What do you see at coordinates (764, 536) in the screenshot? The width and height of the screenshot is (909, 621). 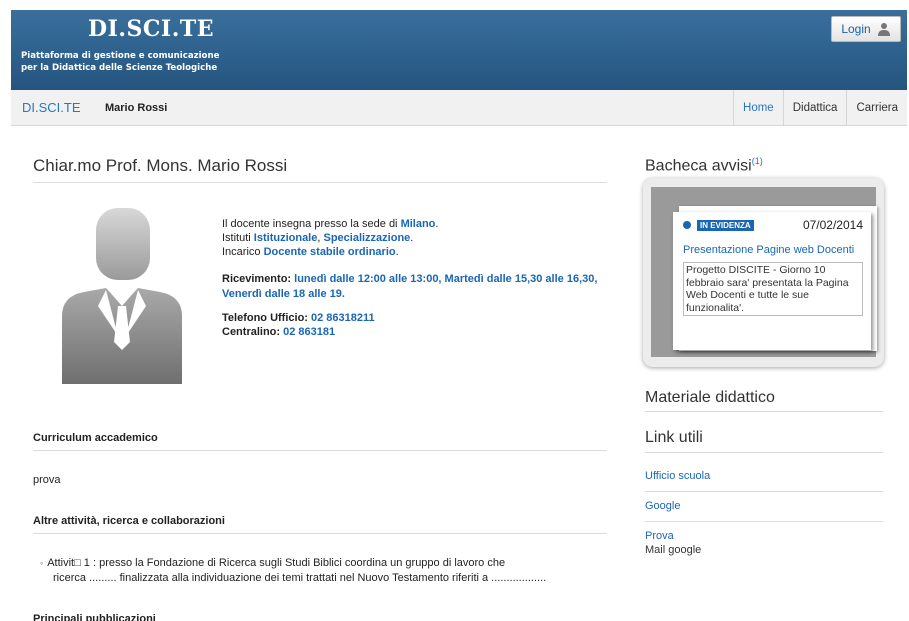 I see `link-prova: Prova` at bounding box center [764, 536].